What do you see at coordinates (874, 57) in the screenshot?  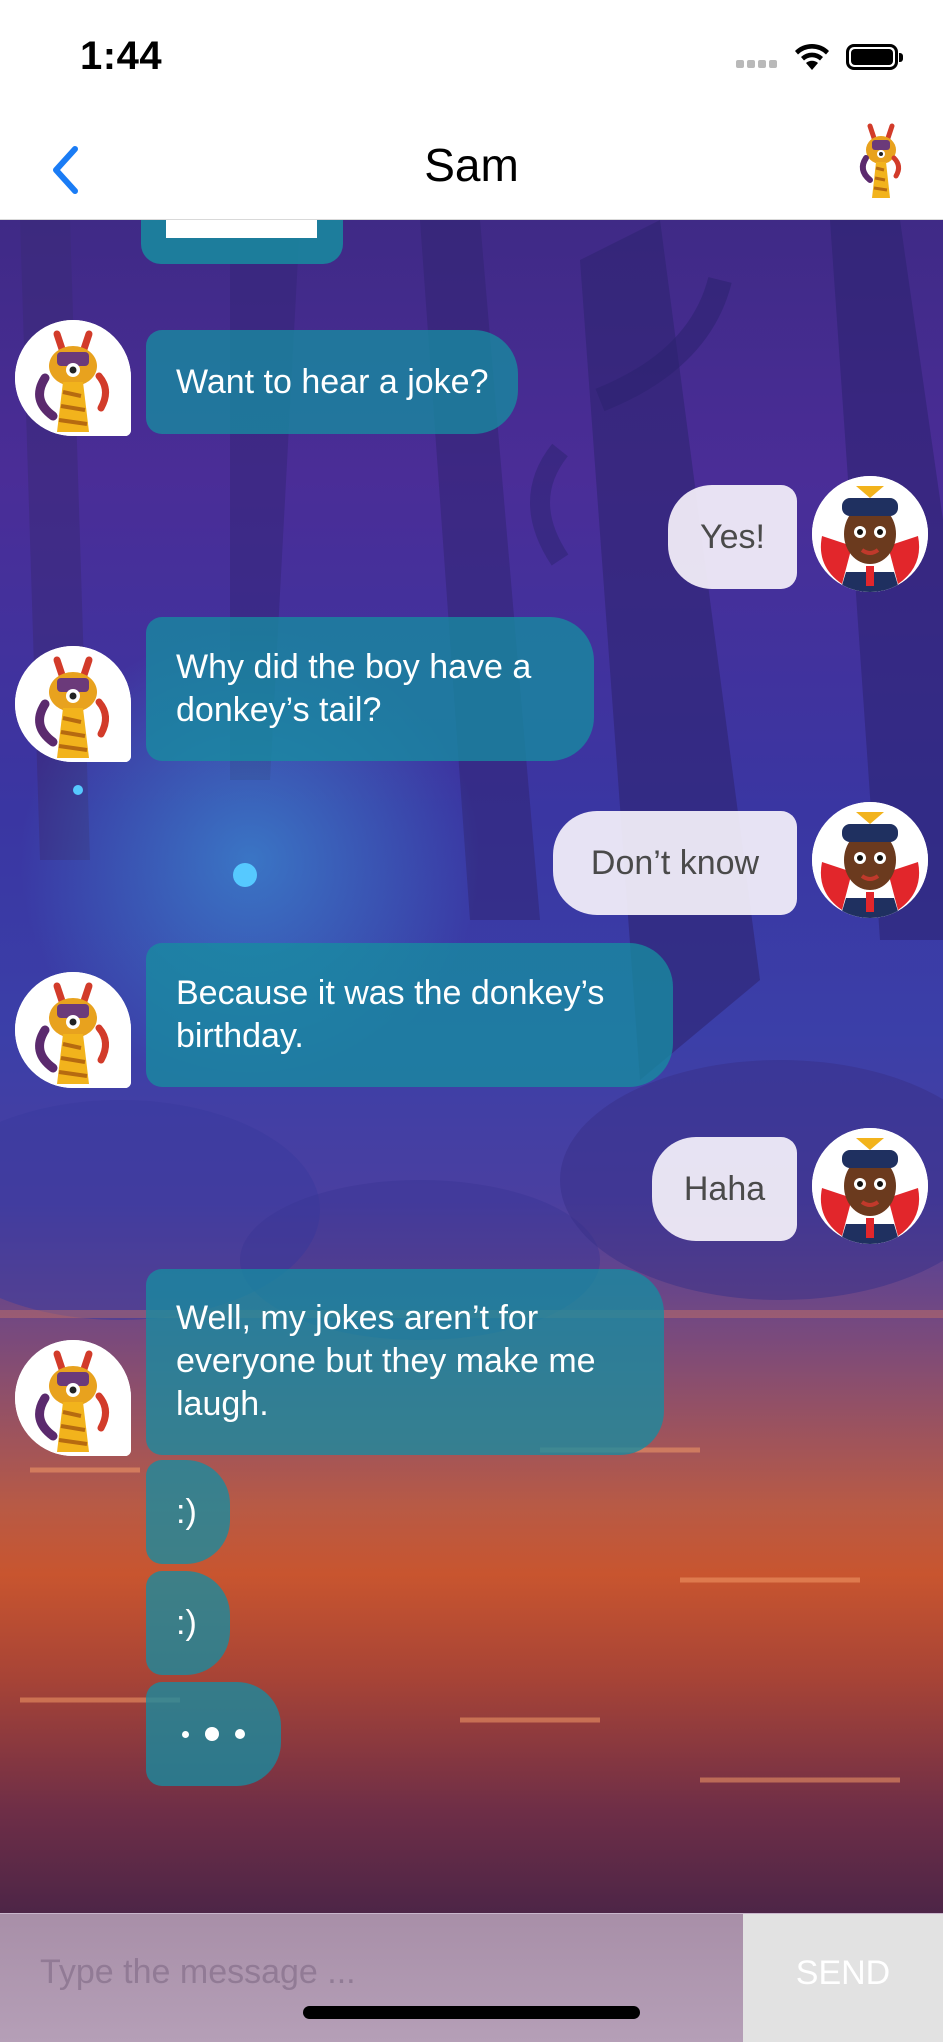 I see `battery-icon` at bounding box center [874, 57].